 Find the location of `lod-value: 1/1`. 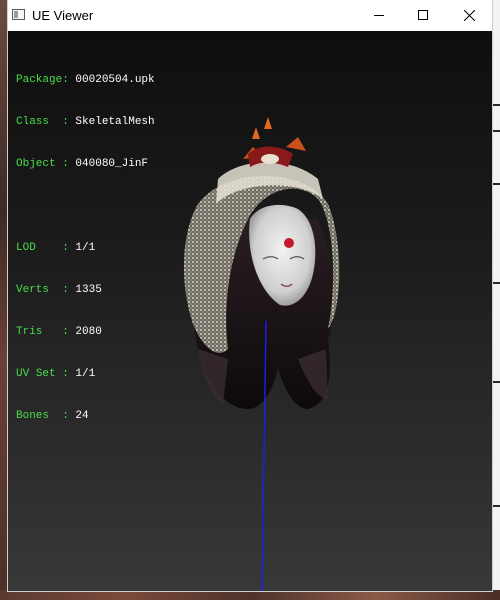

lod-value: 1/1 is located at coordinates (85, 248).